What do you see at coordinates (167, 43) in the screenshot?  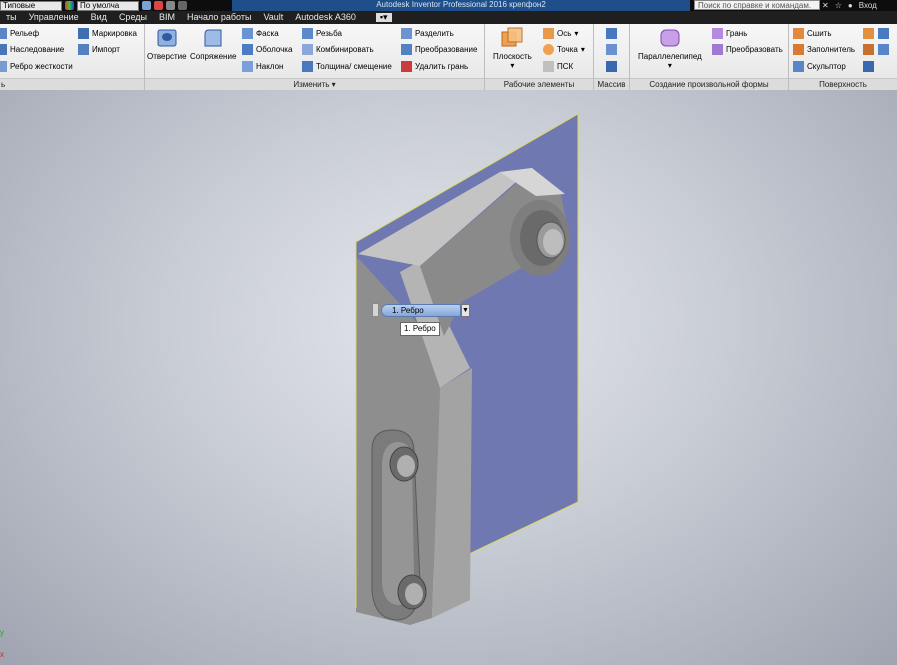 I see `hole-button: Отверстие` at bounding box center [167, 43].